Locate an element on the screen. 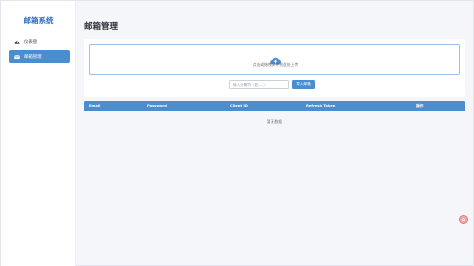 The width and height of the screenshot is (474, 266). column-header-refresh-token: Refresh Token is located at coordinates (320, 106).